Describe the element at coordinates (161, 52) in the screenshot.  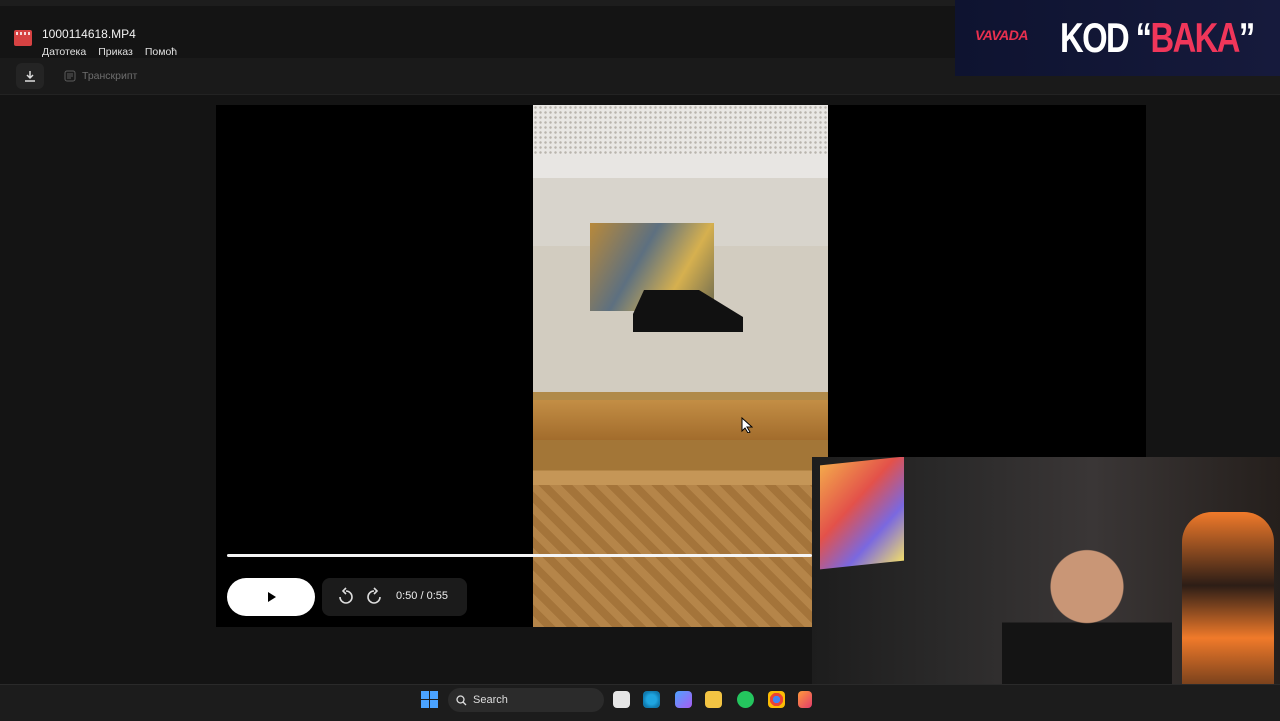
I see `menu-help: Помоћ` at that location.